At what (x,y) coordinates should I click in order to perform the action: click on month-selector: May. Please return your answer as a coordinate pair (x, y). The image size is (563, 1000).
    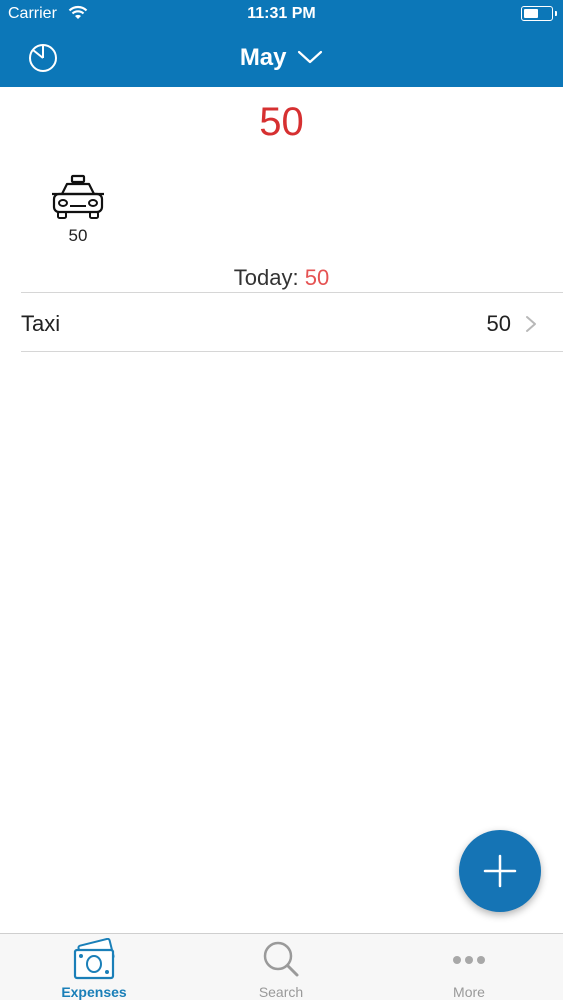
    Looking at the image, I should click on (281, 58).